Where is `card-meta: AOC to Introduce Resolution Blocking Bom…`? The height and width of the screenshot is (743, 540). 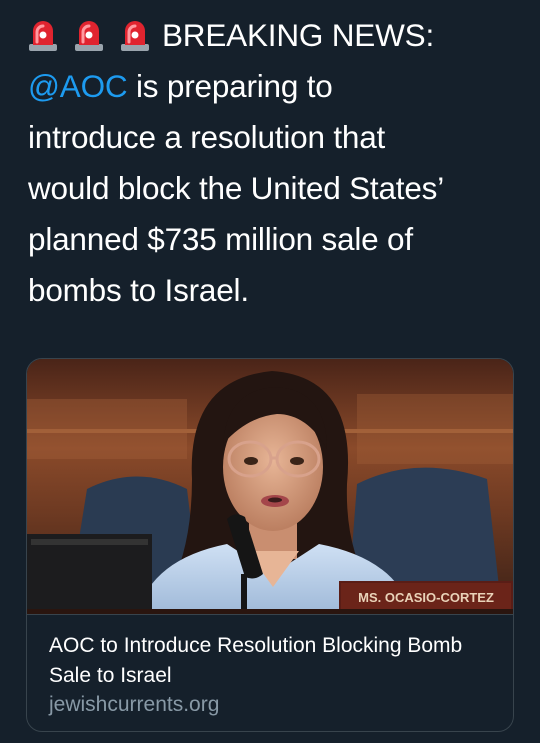
card-meta: AOC to Introduce Resolution Blocking Bom… is located at coordinates (270, 672).